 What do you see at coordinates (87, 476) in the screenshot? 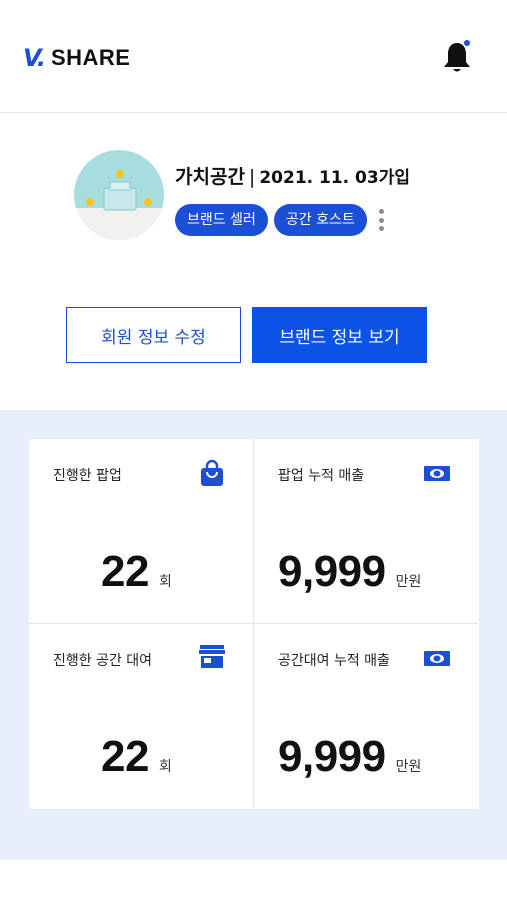
I see `stat-label: 진행한 팝업` at bounding box center [87, 476].